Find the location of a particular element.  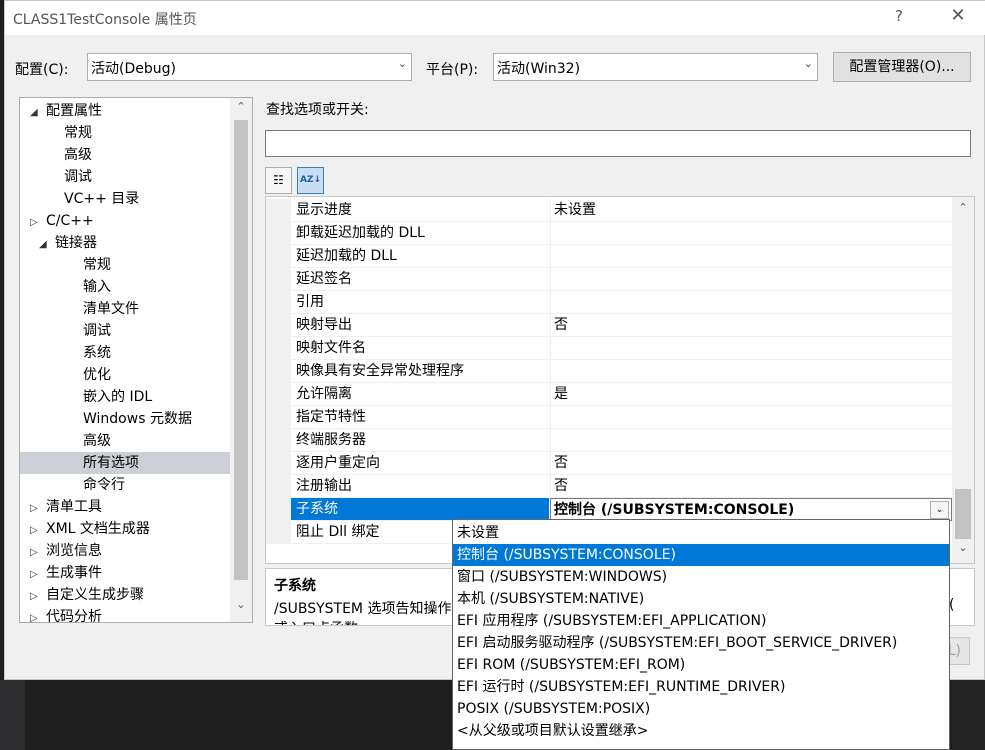

property-name: 延迟签名 is located at coordinates (420, 279).